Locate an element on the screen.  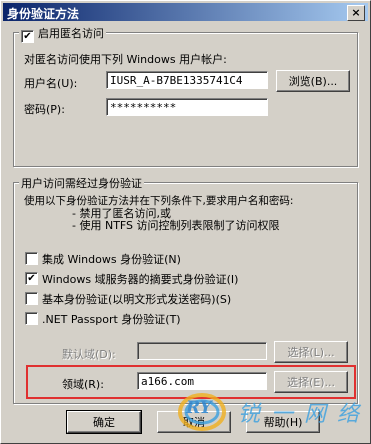
username-label: 用户名(U): is located at coordinates (51, 83).